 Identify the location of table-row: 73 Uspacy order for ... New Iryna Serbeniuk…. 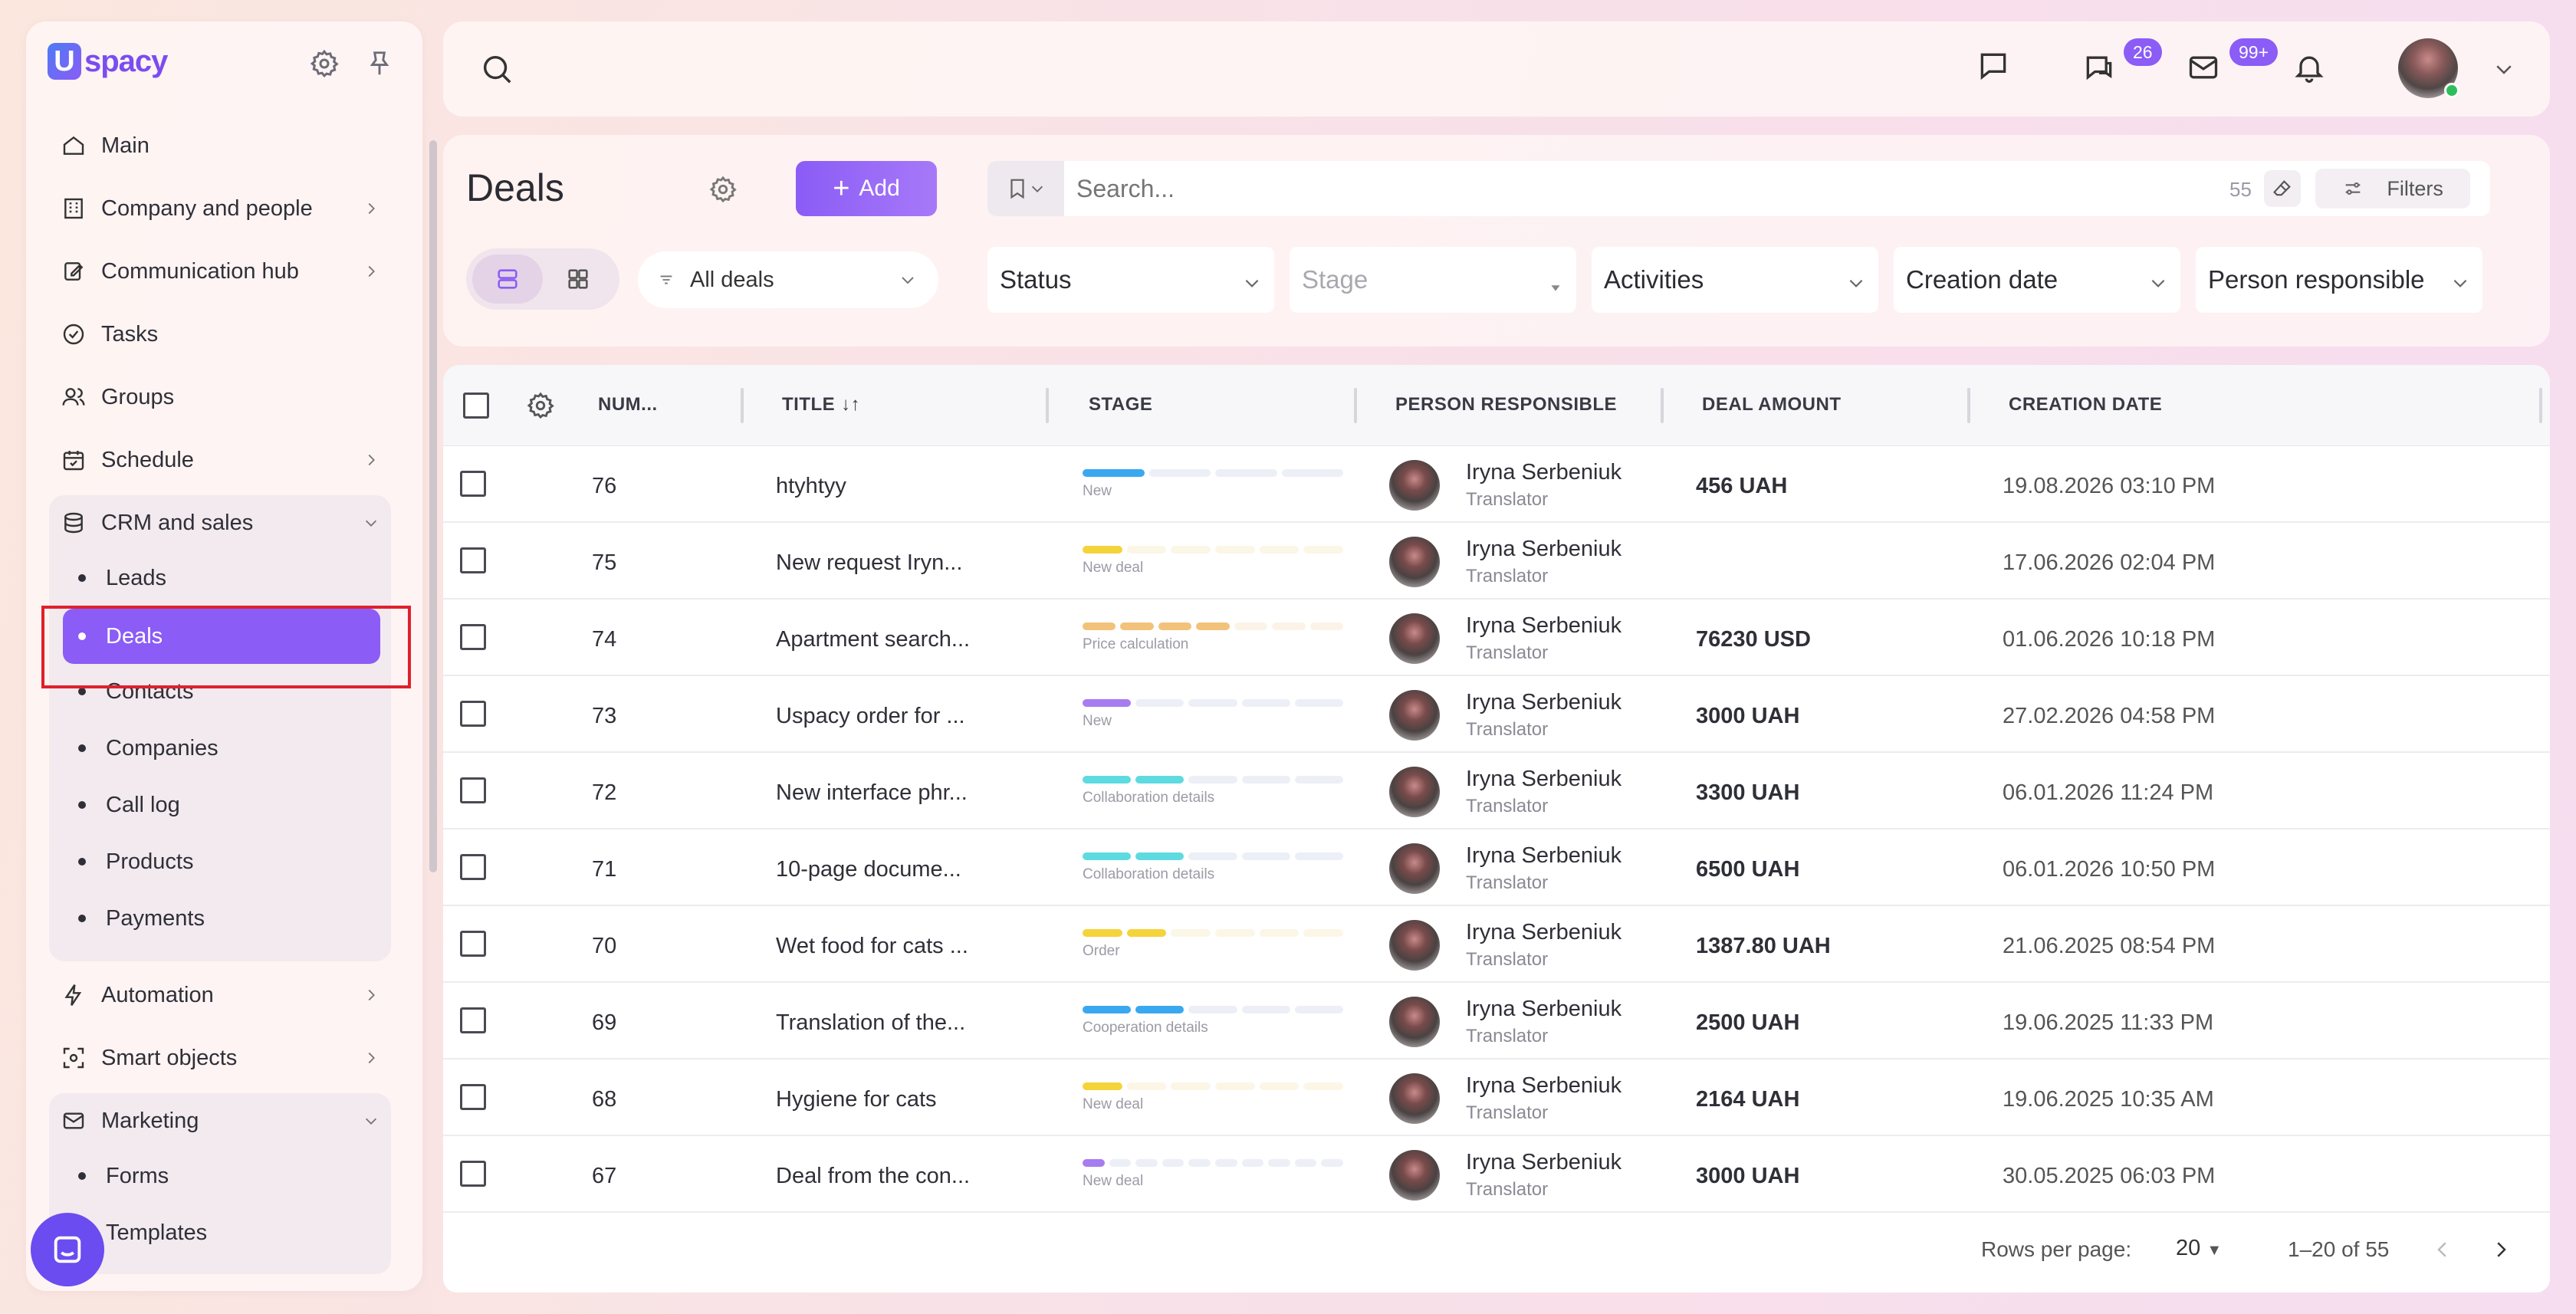
(1497, 714).